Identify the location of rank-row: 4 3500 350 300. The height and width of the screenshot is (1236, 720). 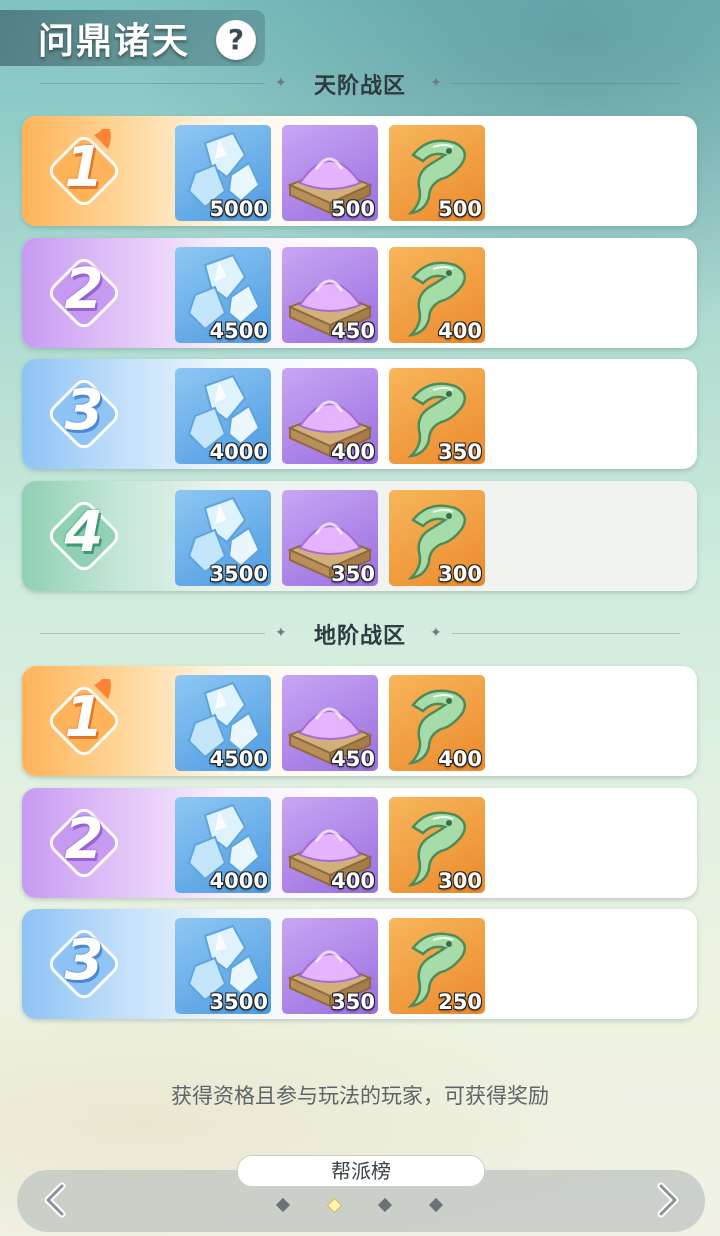
(359, 536).